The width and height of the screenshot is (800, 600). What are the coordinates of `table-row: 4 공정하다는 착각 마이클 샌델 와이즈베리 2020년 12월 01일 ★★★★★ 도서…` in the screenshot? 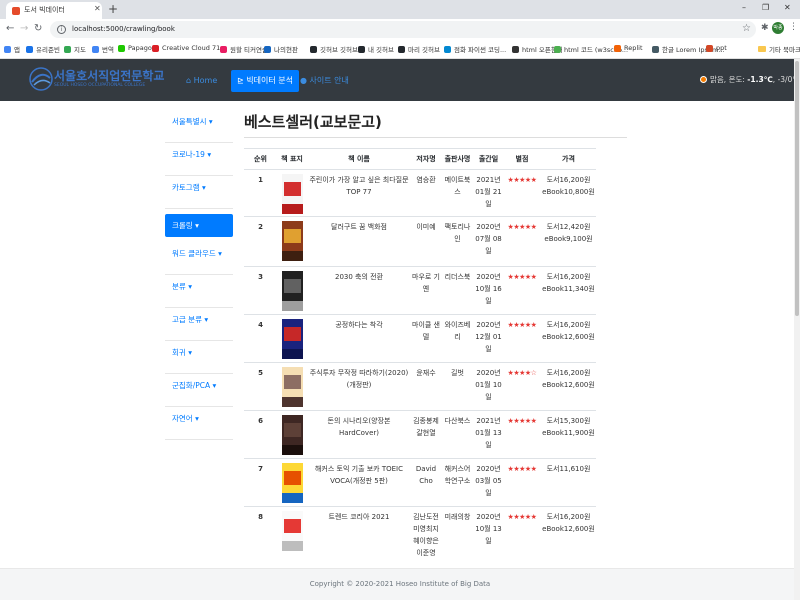 It's located at (420, 338).